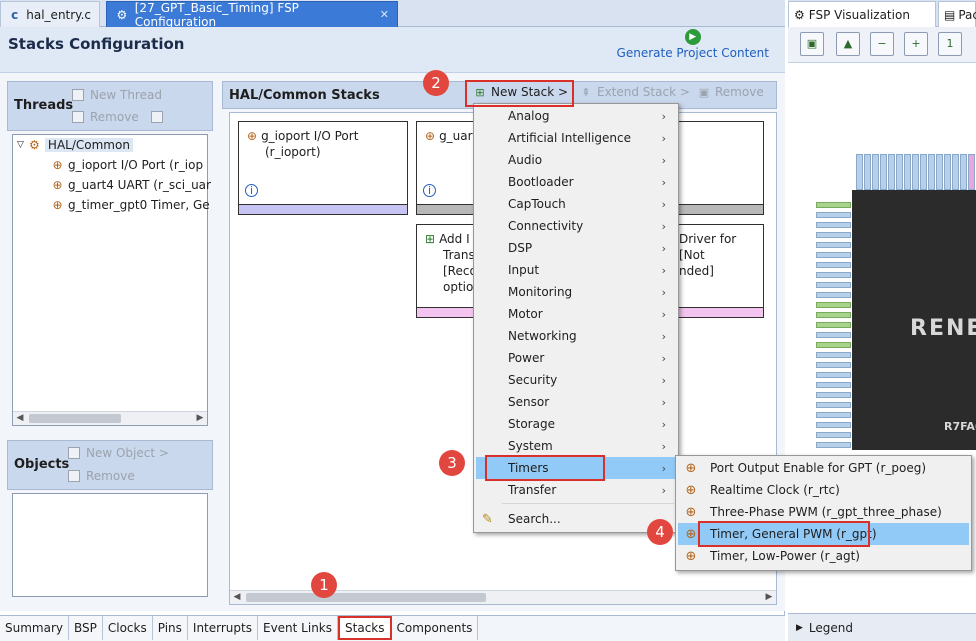  What do you see at coordinates (117, 95) in the screenshot?
I see `new-thread-button: New Thread` at bounding box center [117, 95].